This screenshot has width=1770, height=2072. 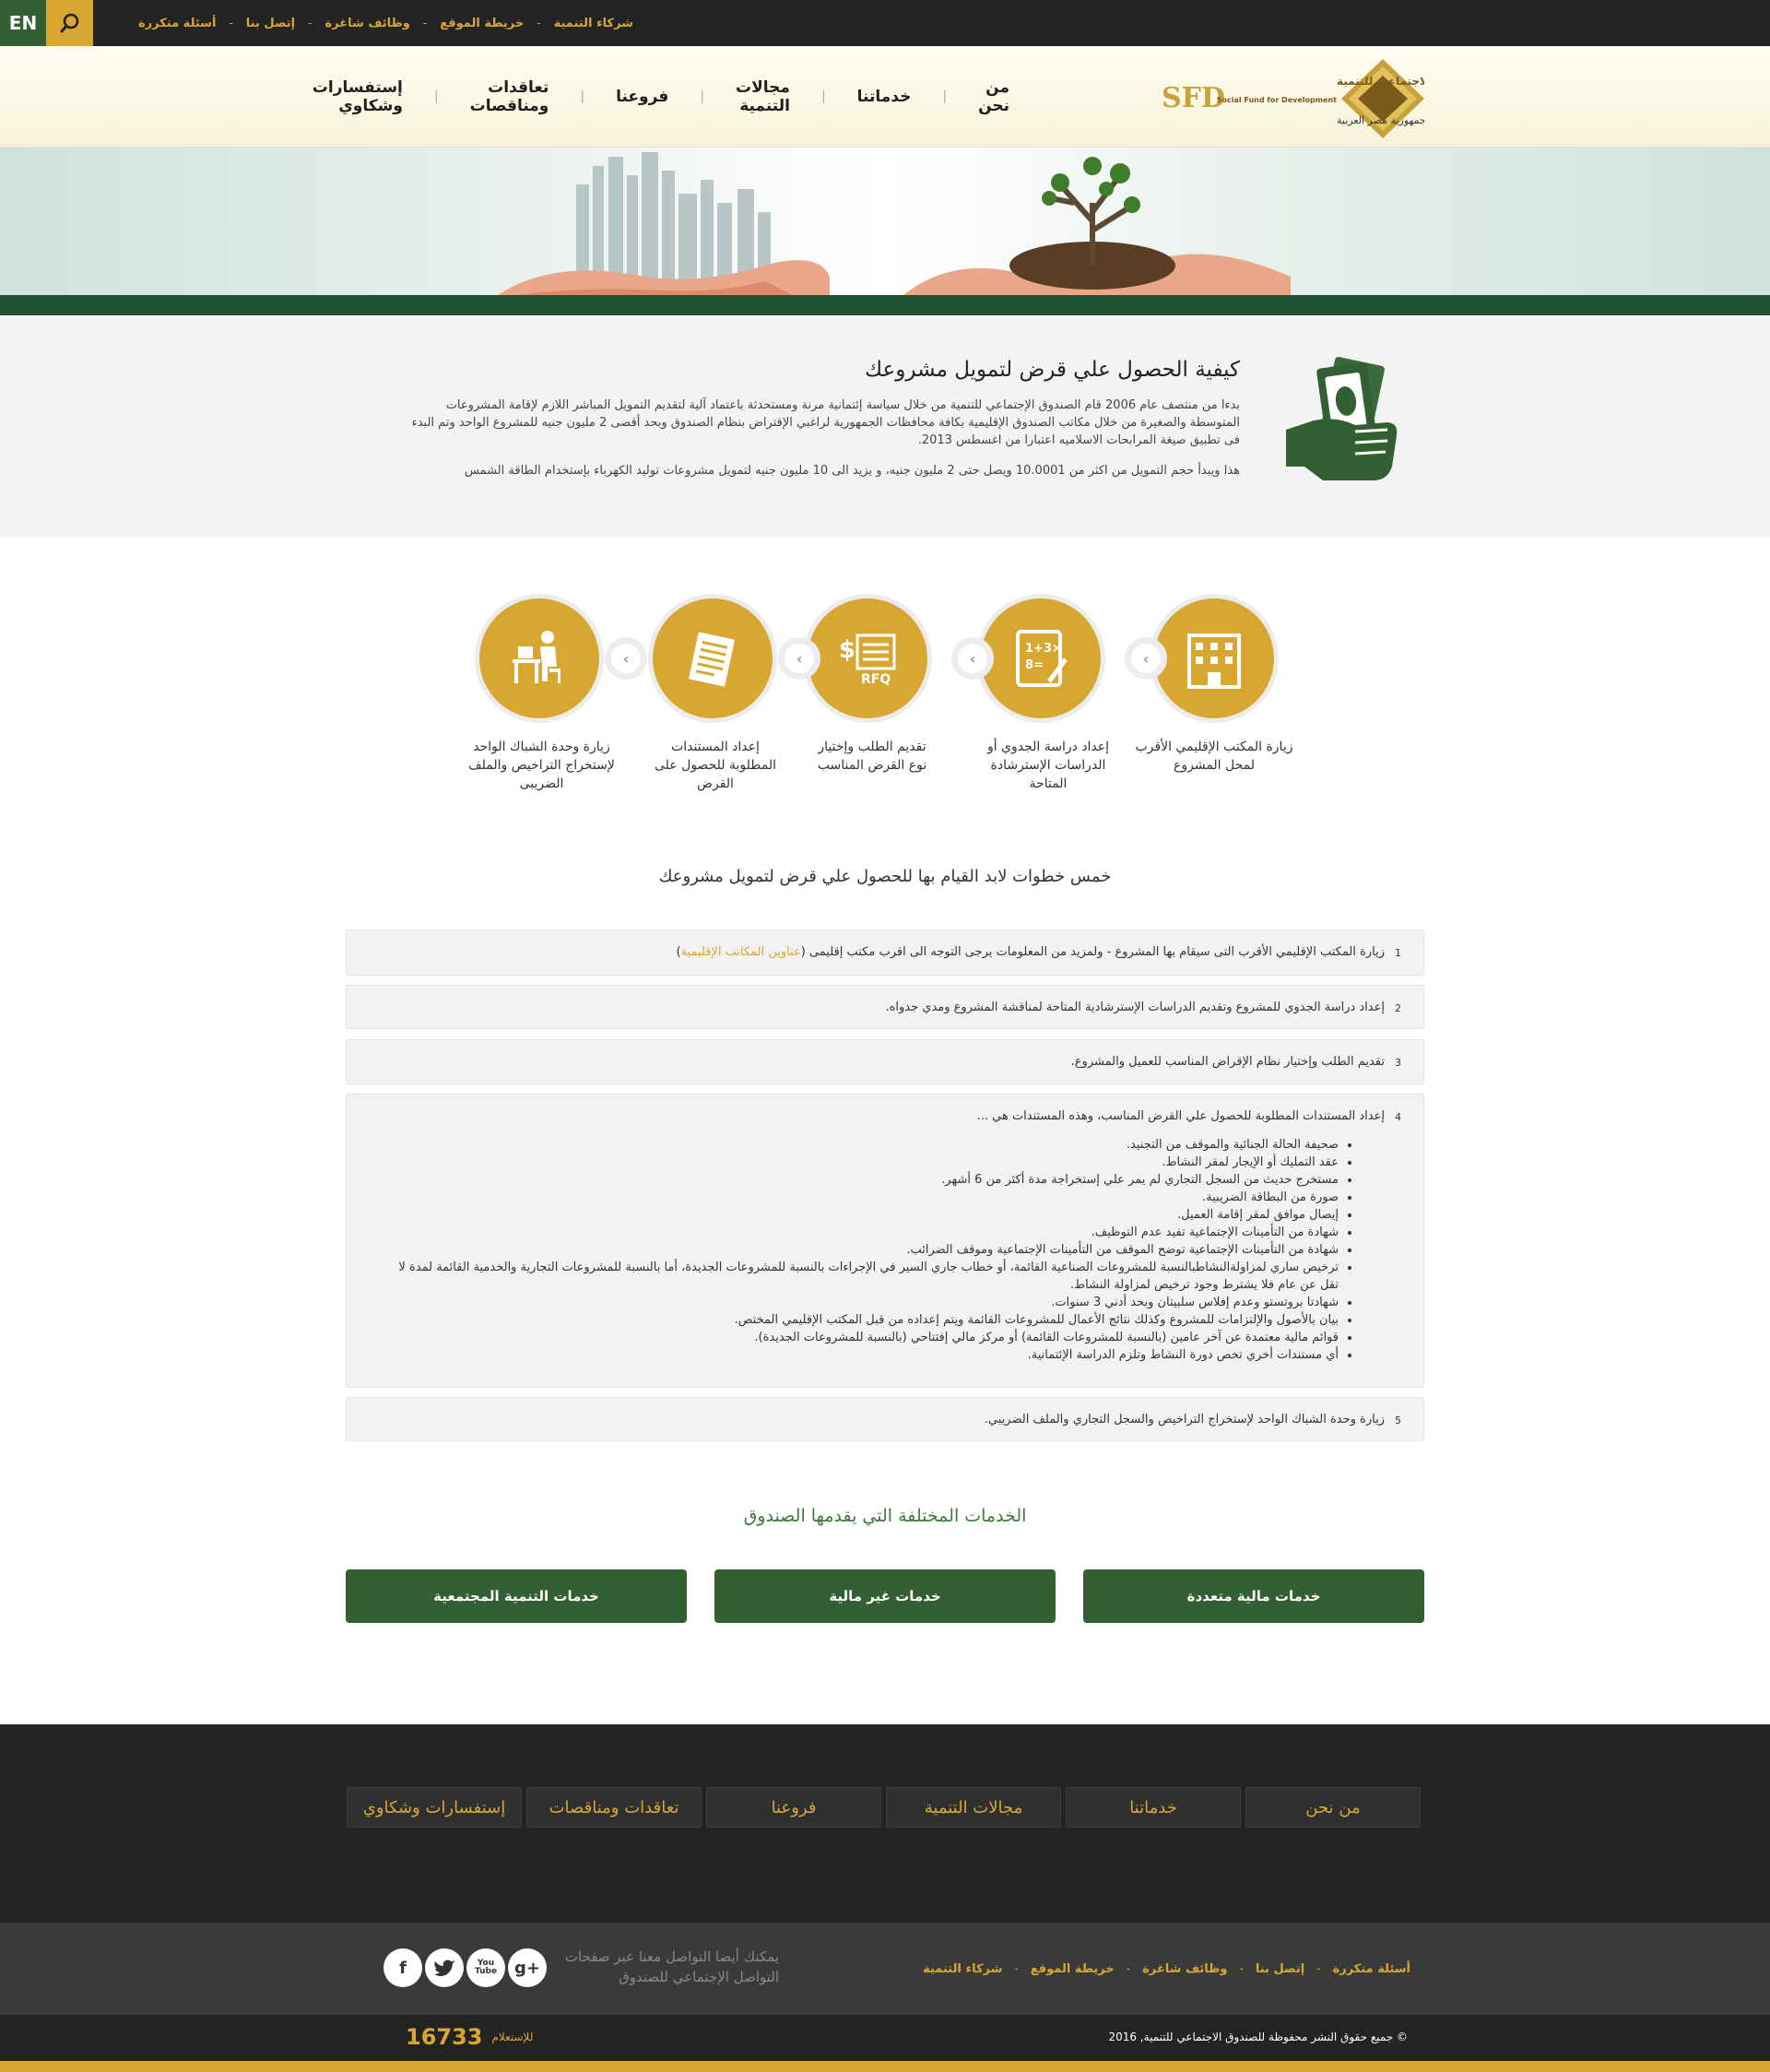 What do you see at coordinates (270, 23) in the screenshot?
I see `top-link-contact: إتصل بنا` at bounding box center [270, 23].